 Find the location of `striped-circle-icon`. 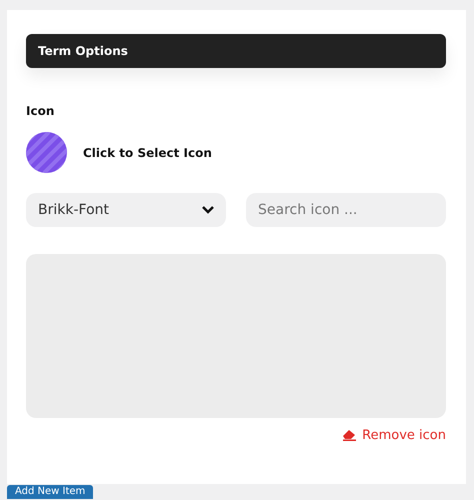

striped-circle-icon is located at coordinates (46, 152).